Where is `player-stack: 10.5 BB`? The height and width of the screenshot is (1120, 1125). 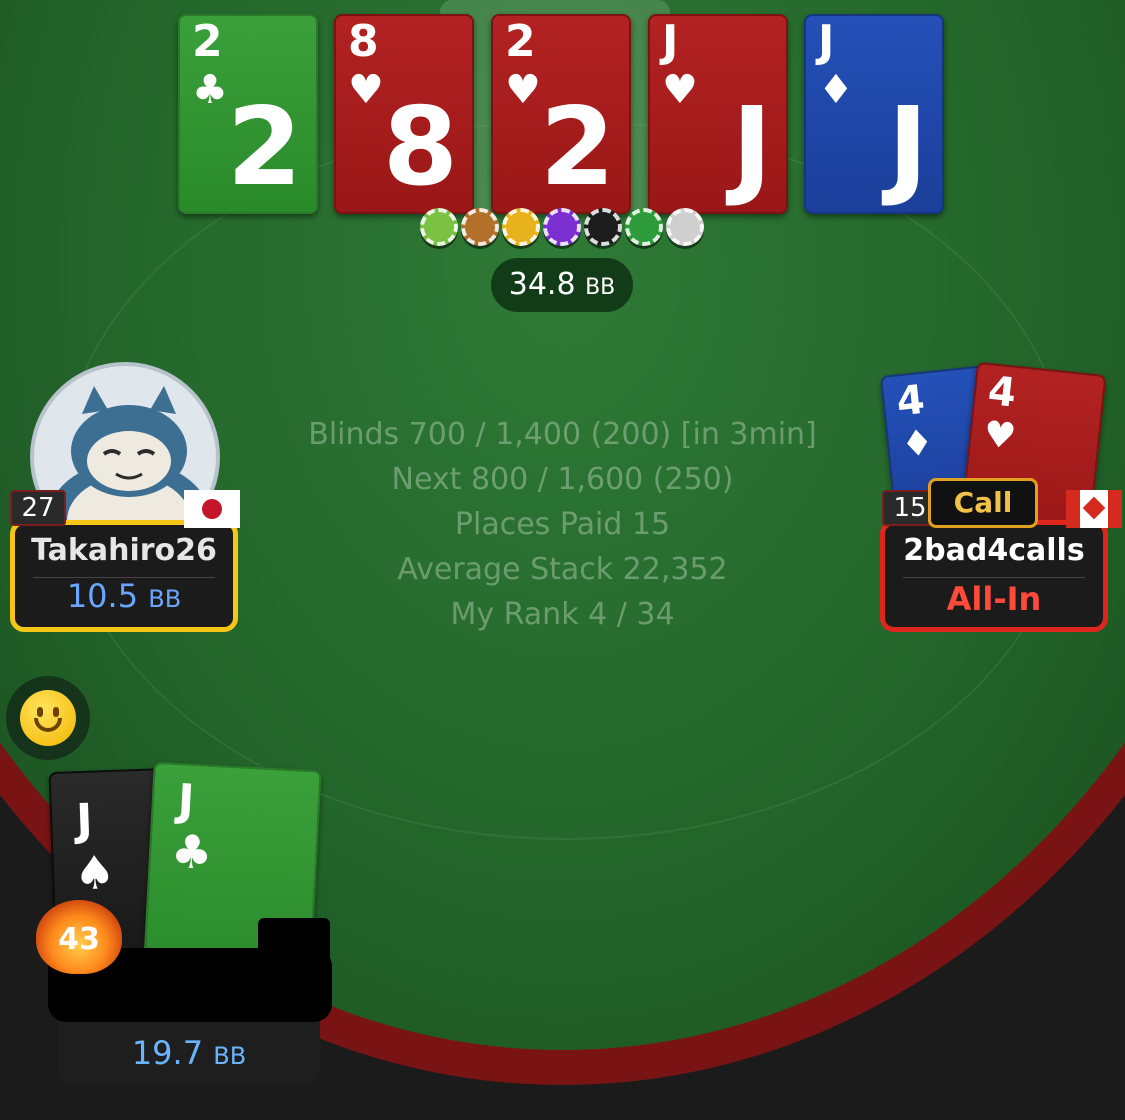 player-stack: 10.5 BB is located at coordinates (124, 597).